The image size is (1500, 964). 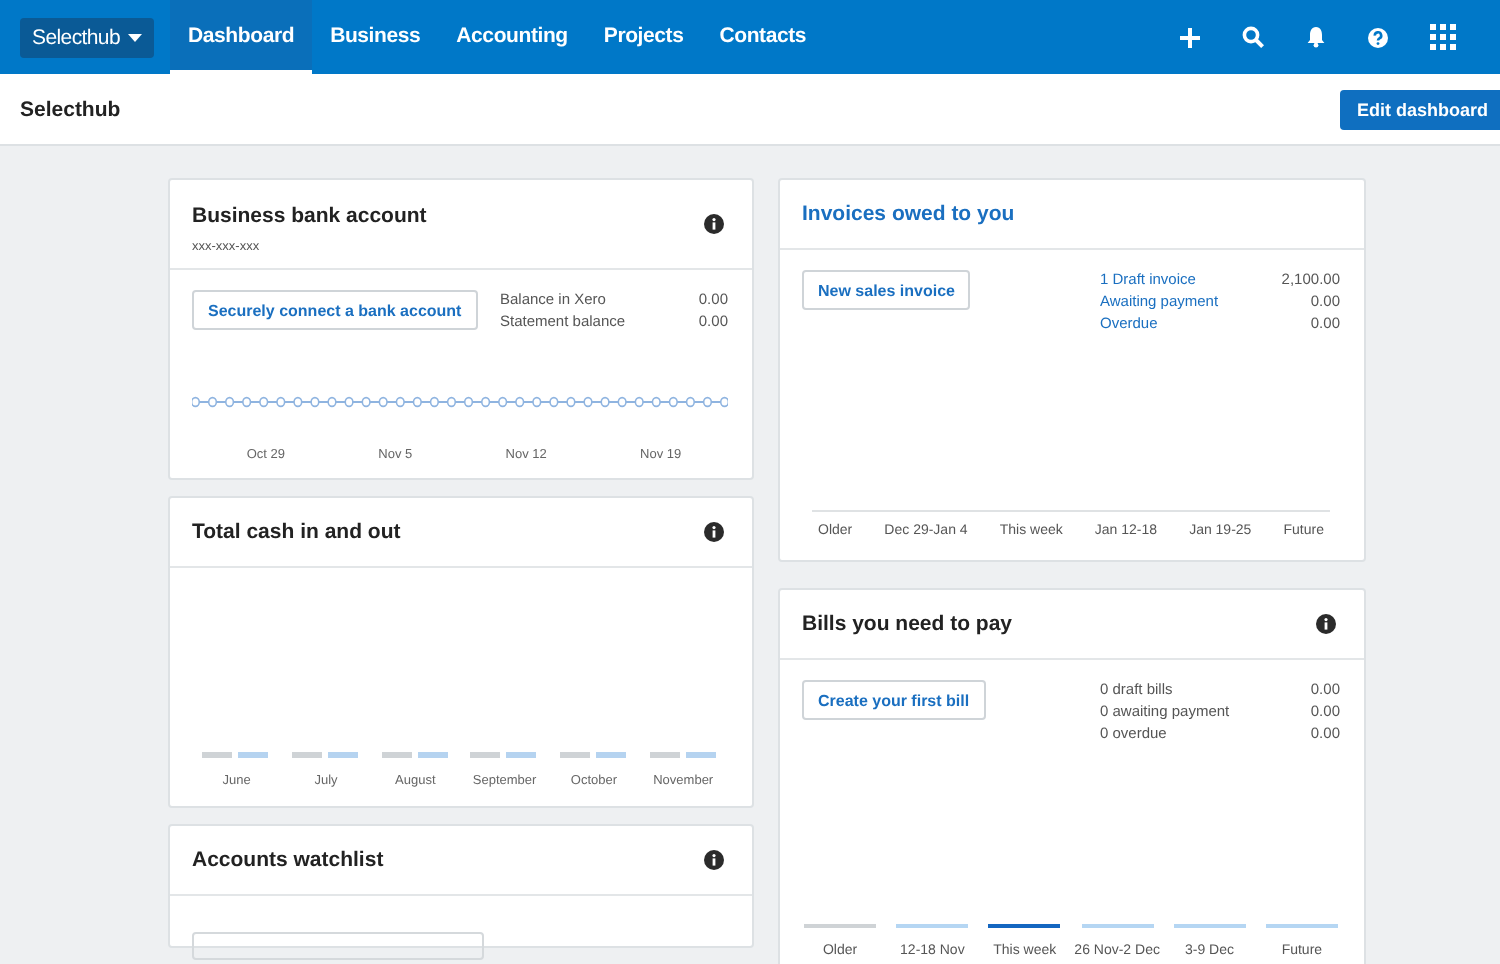 What do you see at coordinates (288, 860) in the screenshot?
I see `card-title: Accounts watchlist` at bounding box center [288, 860].